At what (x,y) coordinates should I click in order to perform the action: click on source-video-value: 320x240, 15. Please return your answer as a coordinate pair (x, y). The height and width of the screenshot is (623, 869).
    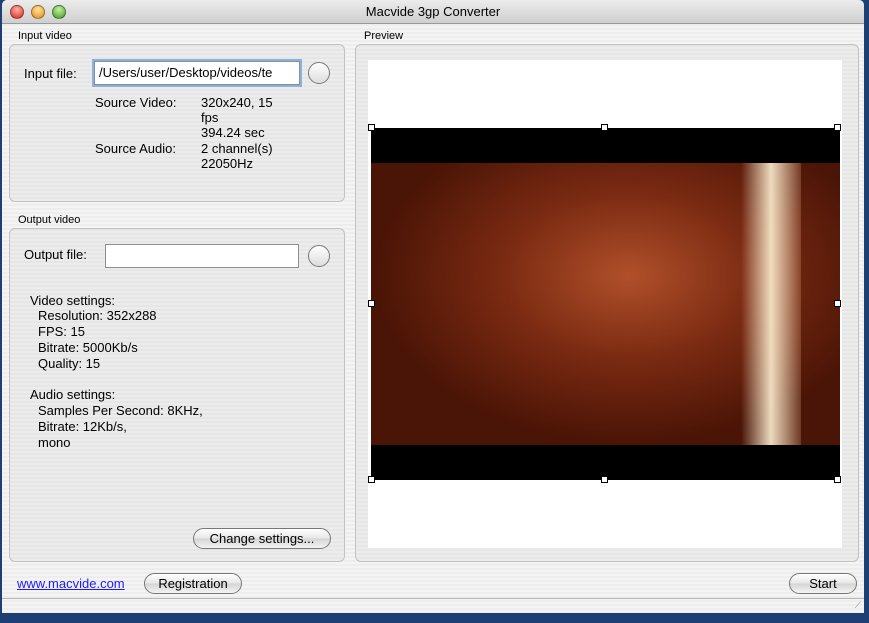
    Looking at the image, I should click on (237, 102).